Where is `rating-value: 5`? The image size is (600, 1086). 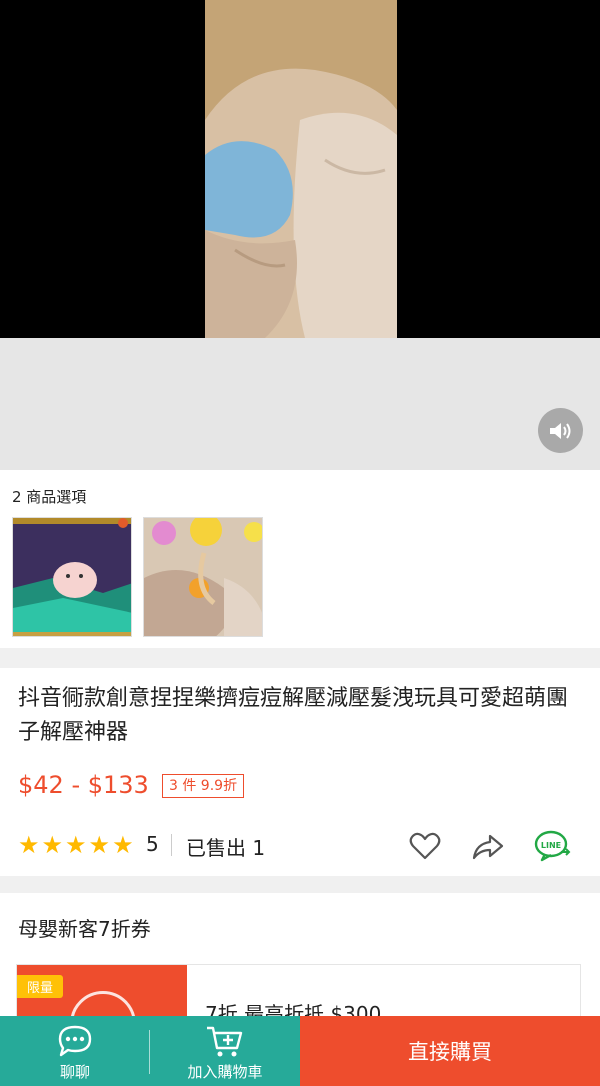 rating-value: 5 is located at coordinates (152, 844).